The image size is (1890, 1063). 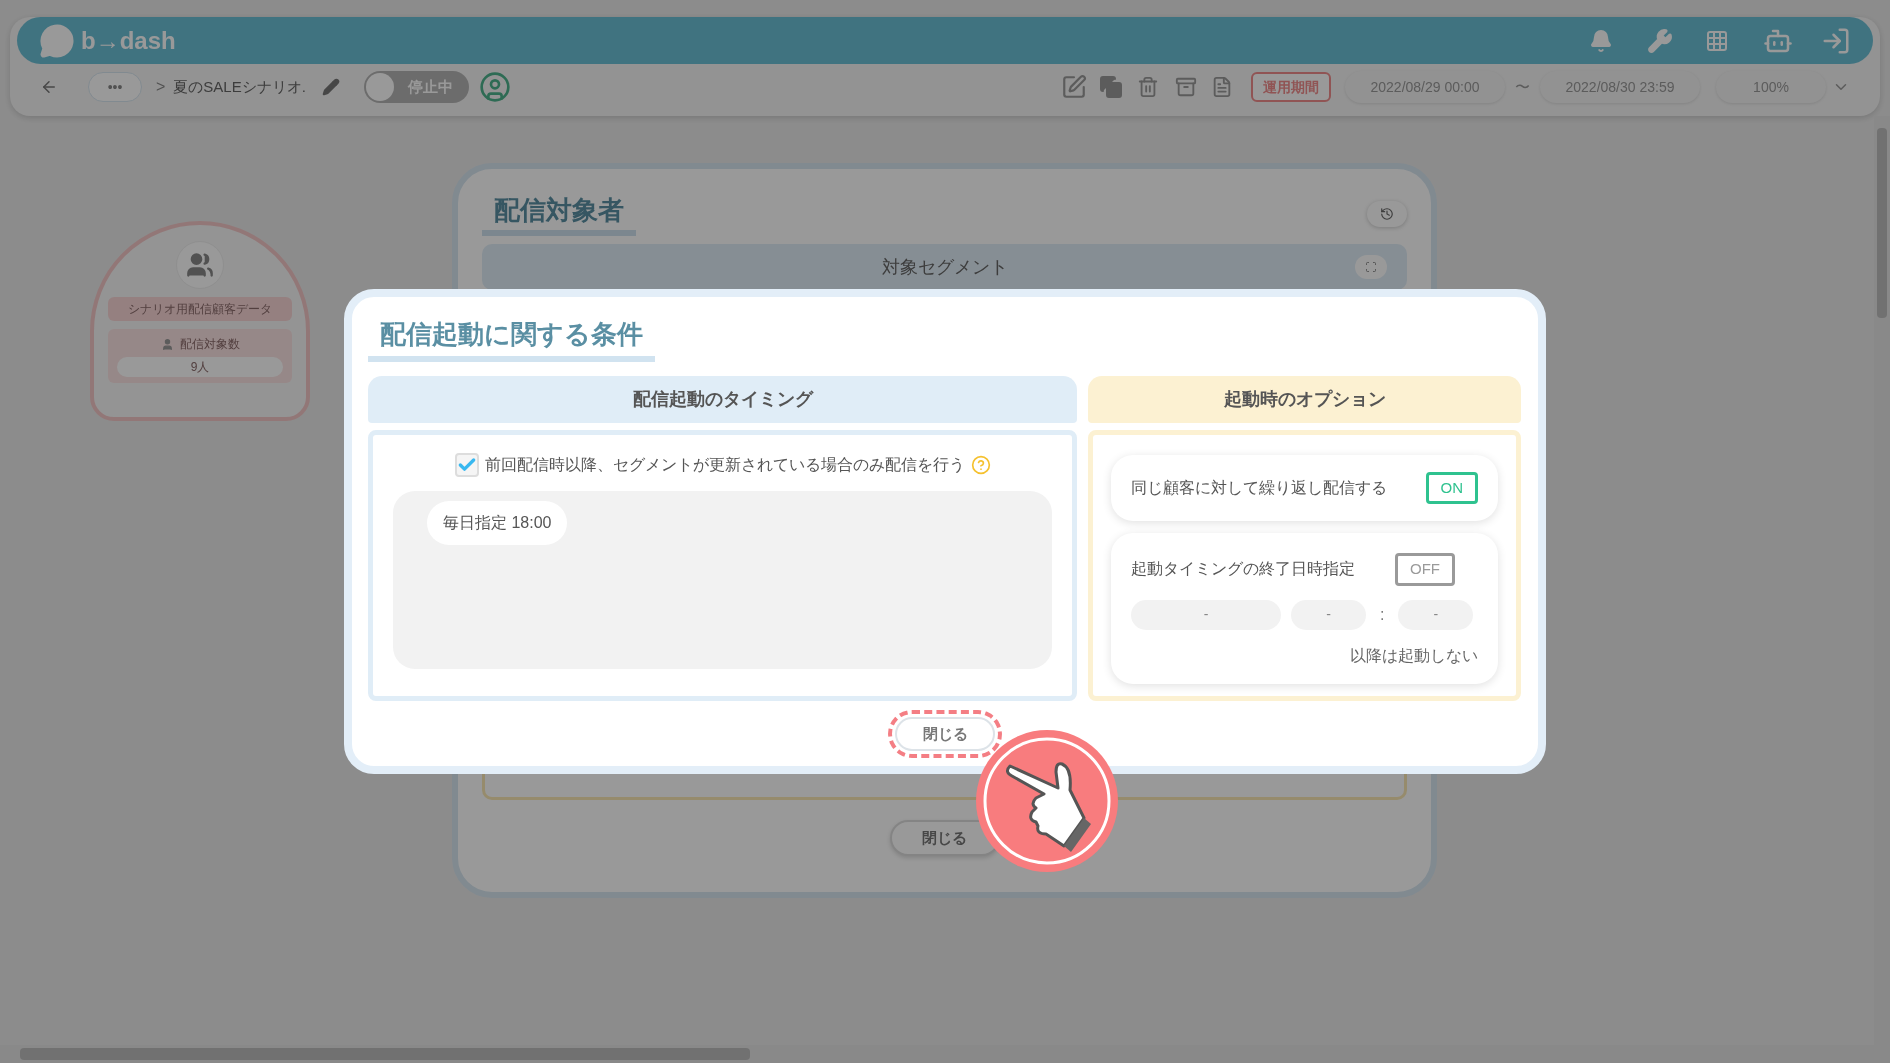 I want to click on dialog-title: 配信起動に関する条件, so click(x=511, y=338).